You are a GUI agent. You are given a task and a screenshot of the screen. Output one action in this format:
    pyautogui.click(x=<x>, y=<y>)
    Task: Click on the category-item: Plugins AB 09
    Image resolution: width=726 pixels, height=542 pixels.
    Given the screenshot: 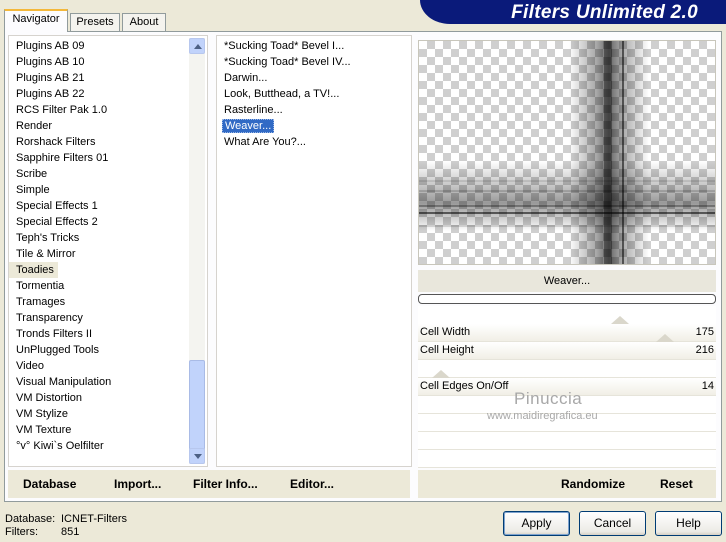 What is the action you would take?
    pyautogui.click(x=108, y=46)
    